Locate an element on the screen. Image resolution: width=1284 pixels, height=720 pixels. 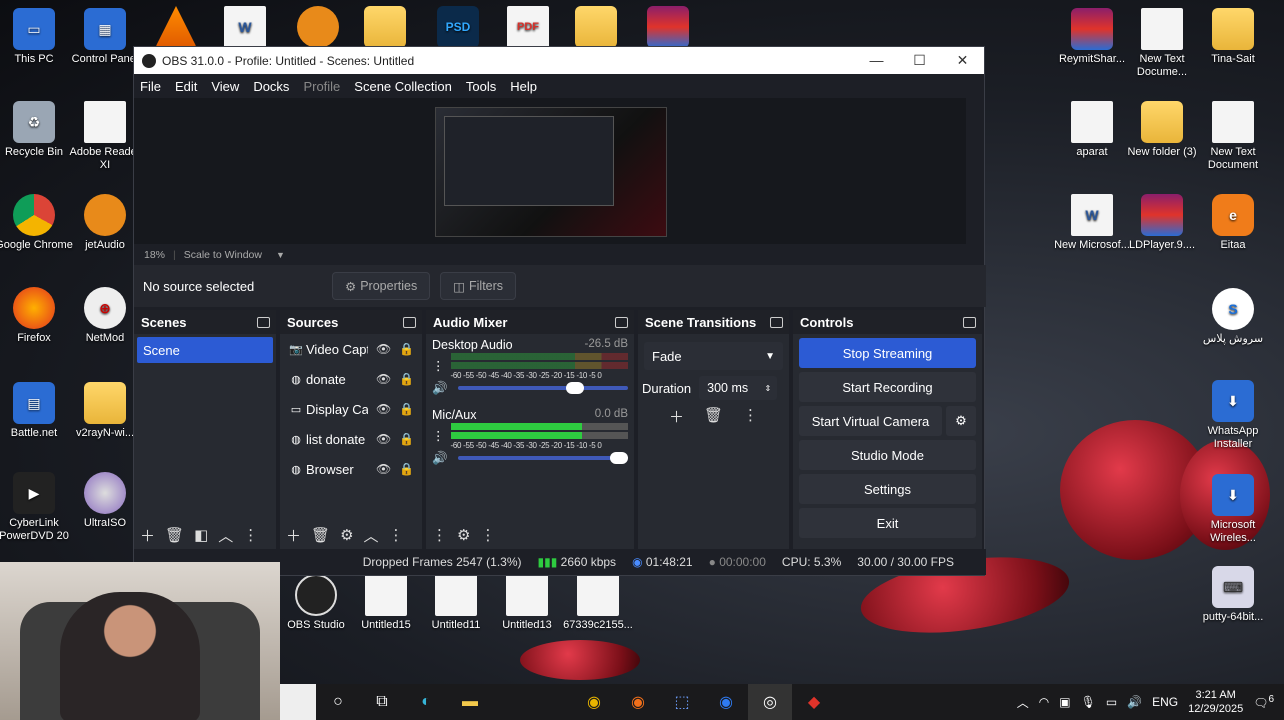
edge-icon: ◐ is located at coordinates (426, 702).